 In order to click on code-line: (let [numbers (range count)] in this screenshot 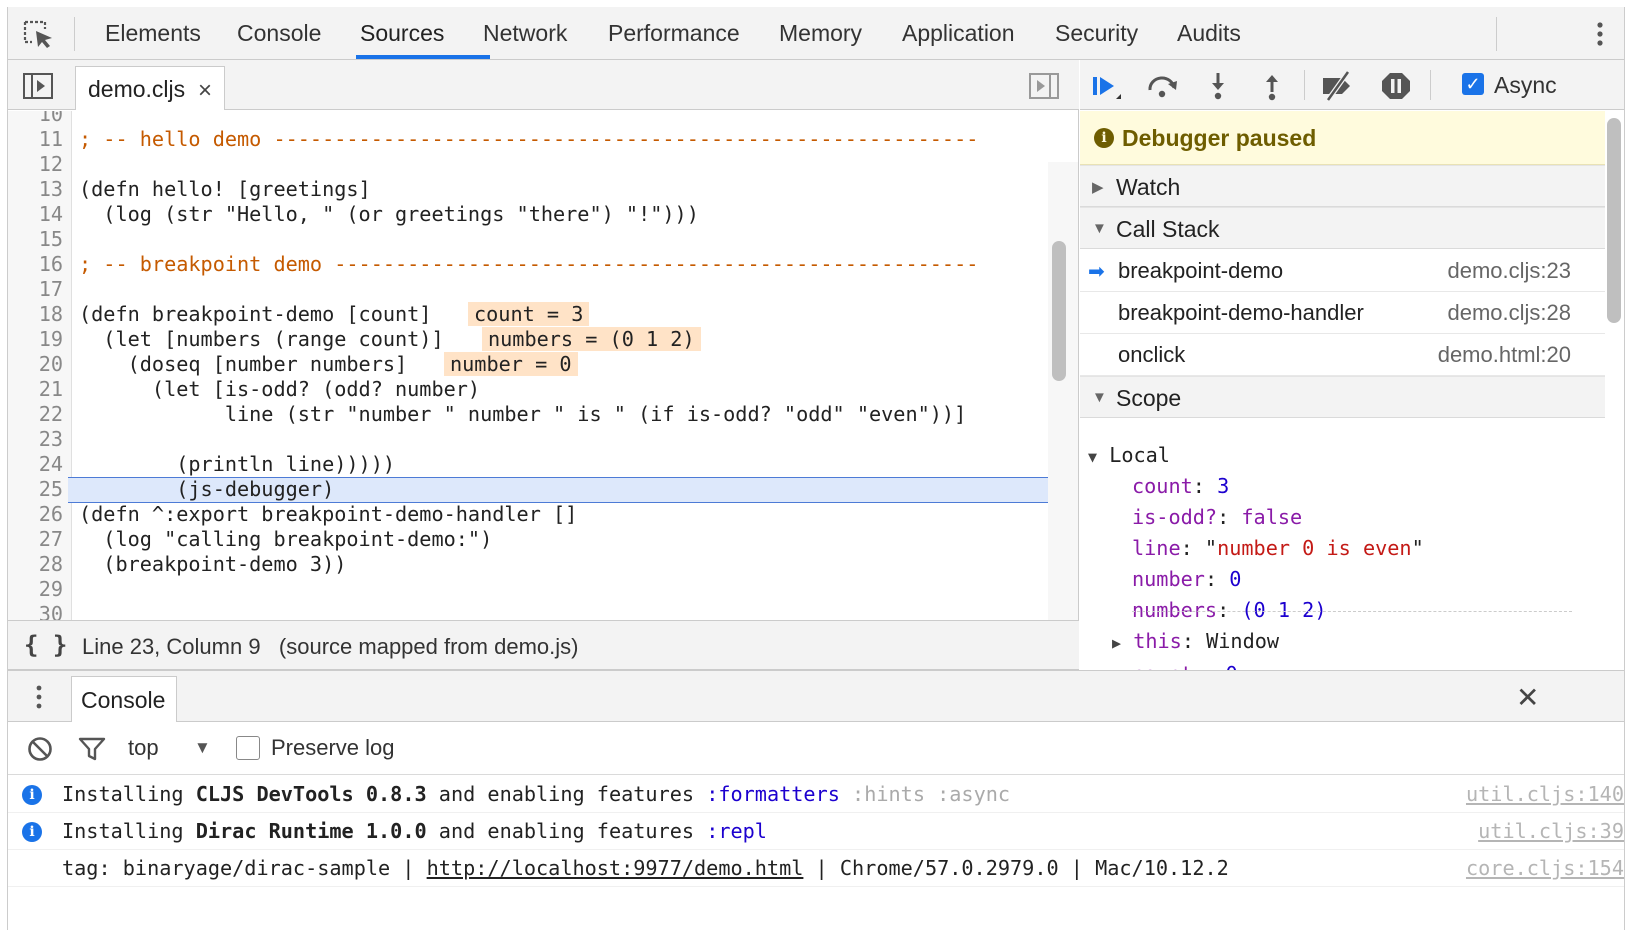, I will do `click(261, 339)`.